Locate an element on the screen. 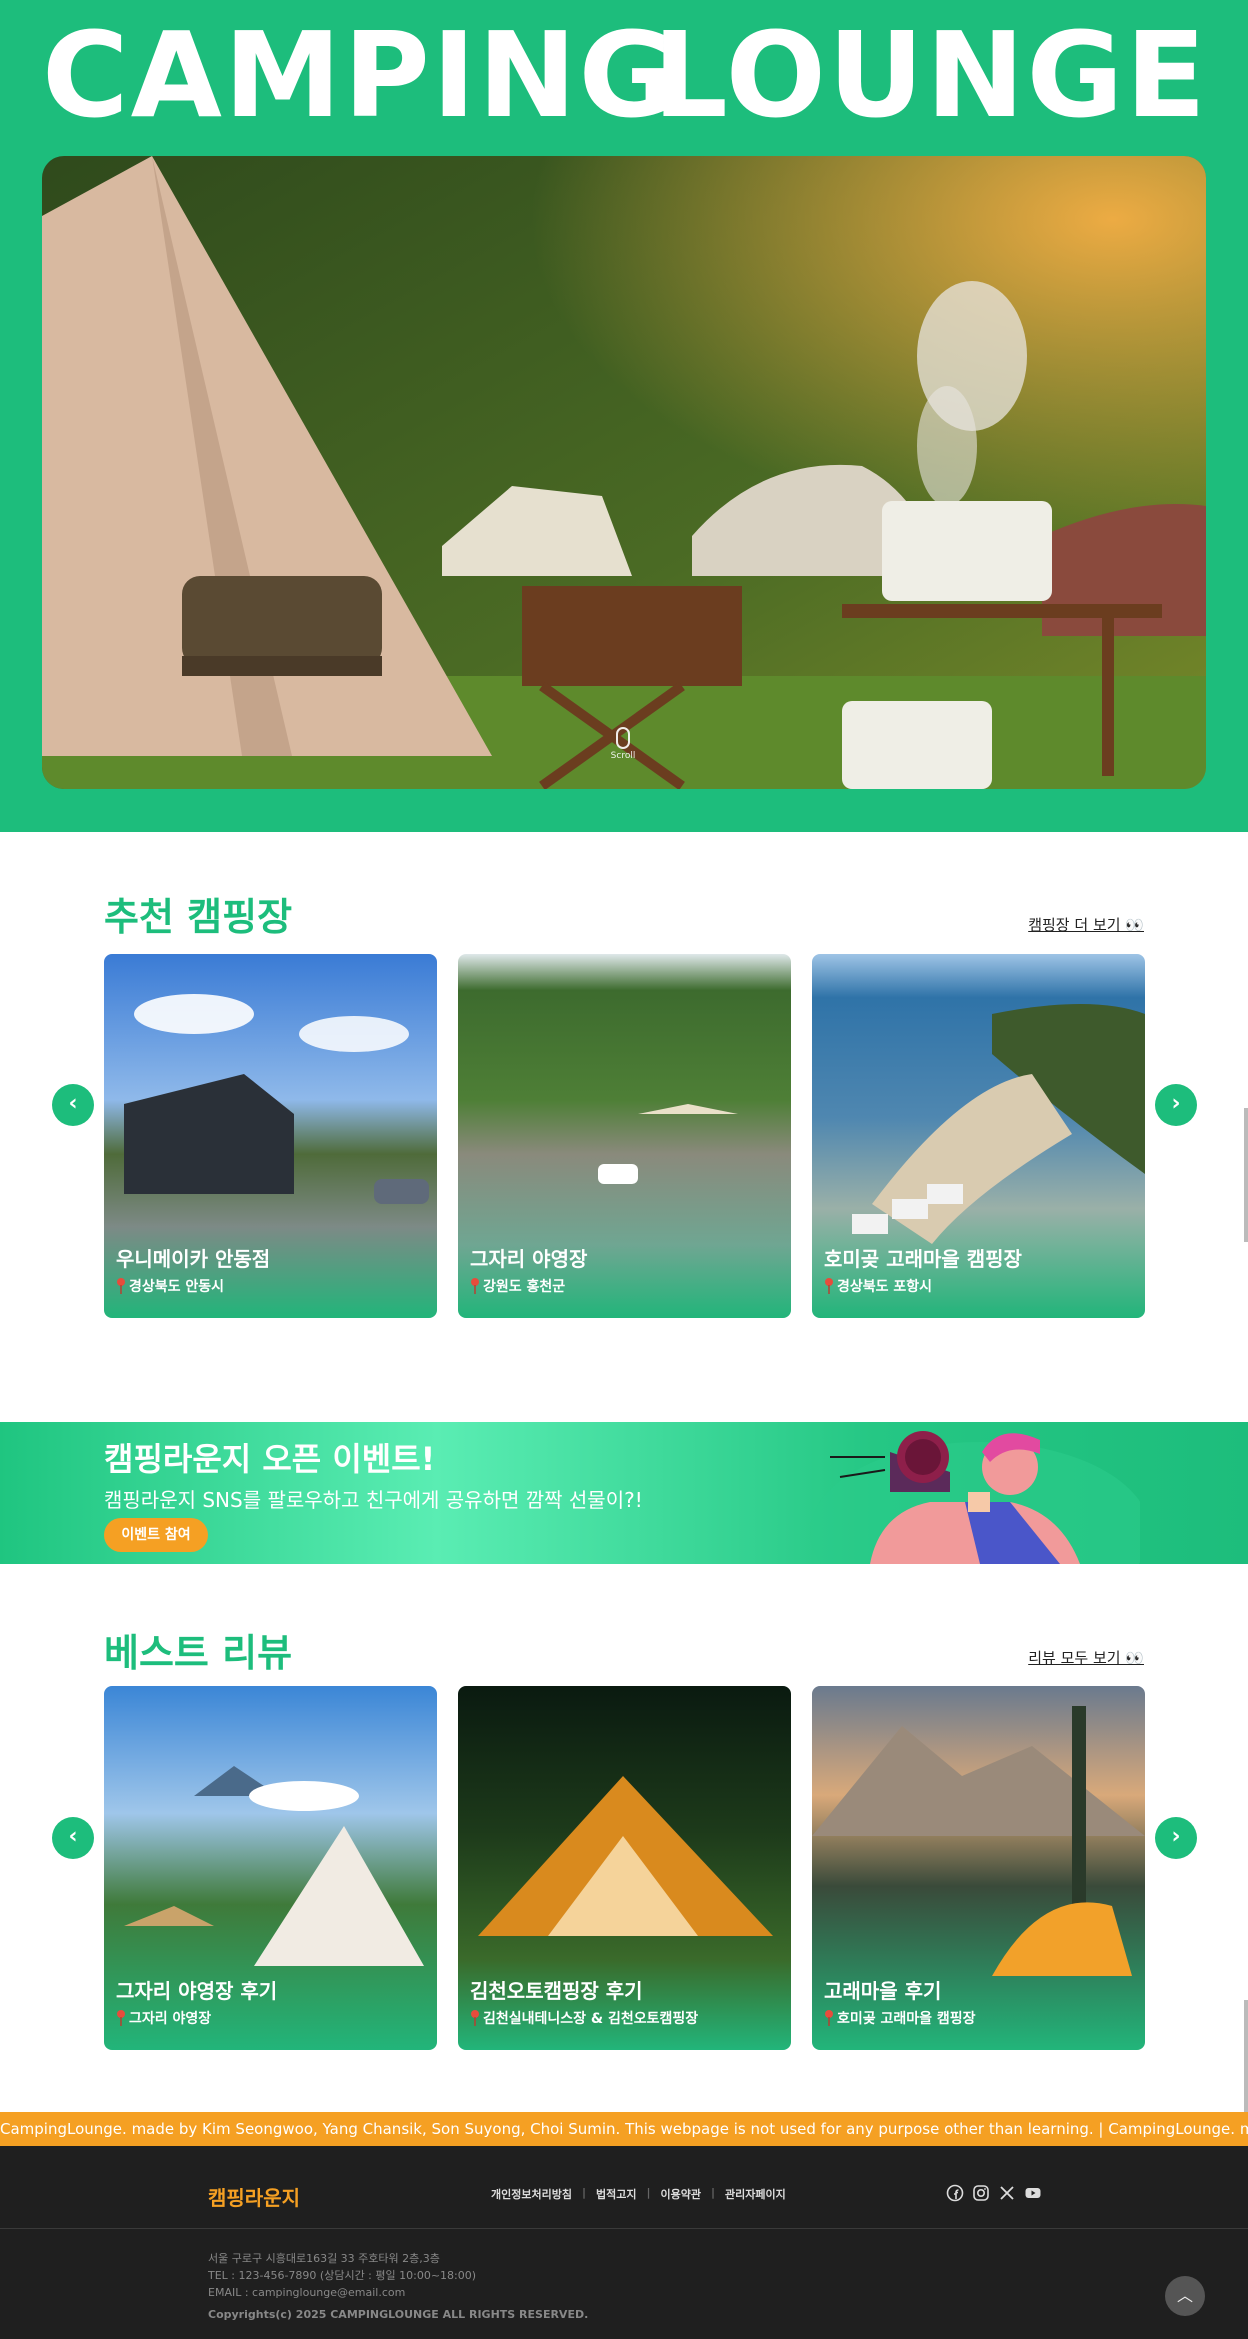 The image size is (1248, 2339). reviews-next-button: › is located at coordinates (1176, 1838).